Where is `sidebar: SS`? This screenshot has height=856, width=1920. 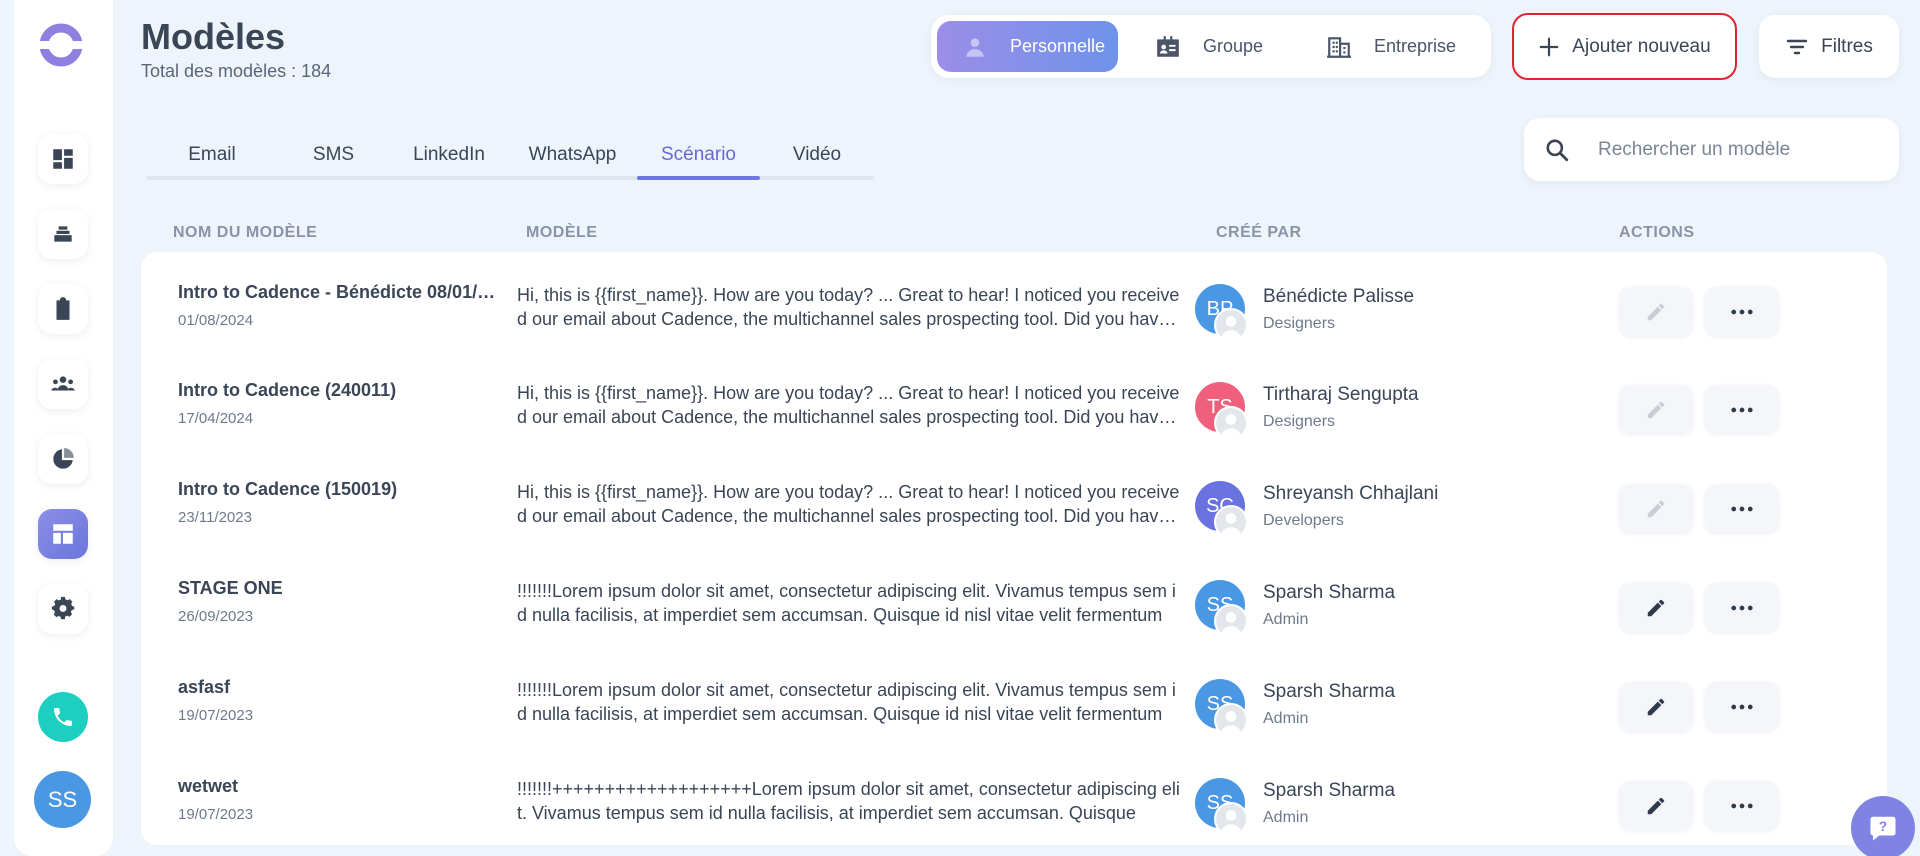
sidebar: SS is located at coordinates (63, 428).